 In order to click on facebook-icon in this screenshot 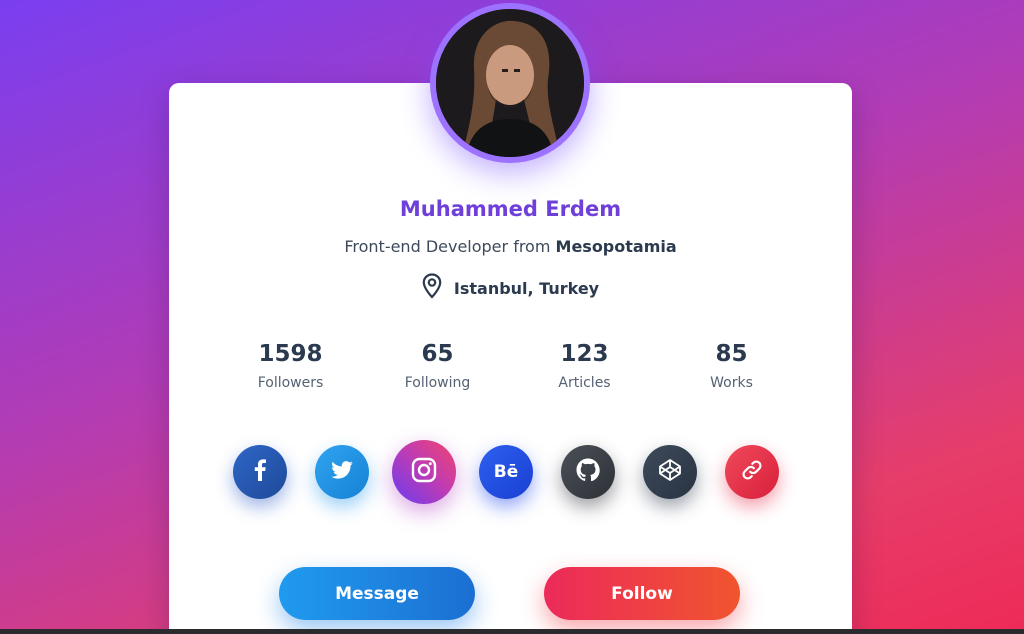, I will do `click(260, 472)`.